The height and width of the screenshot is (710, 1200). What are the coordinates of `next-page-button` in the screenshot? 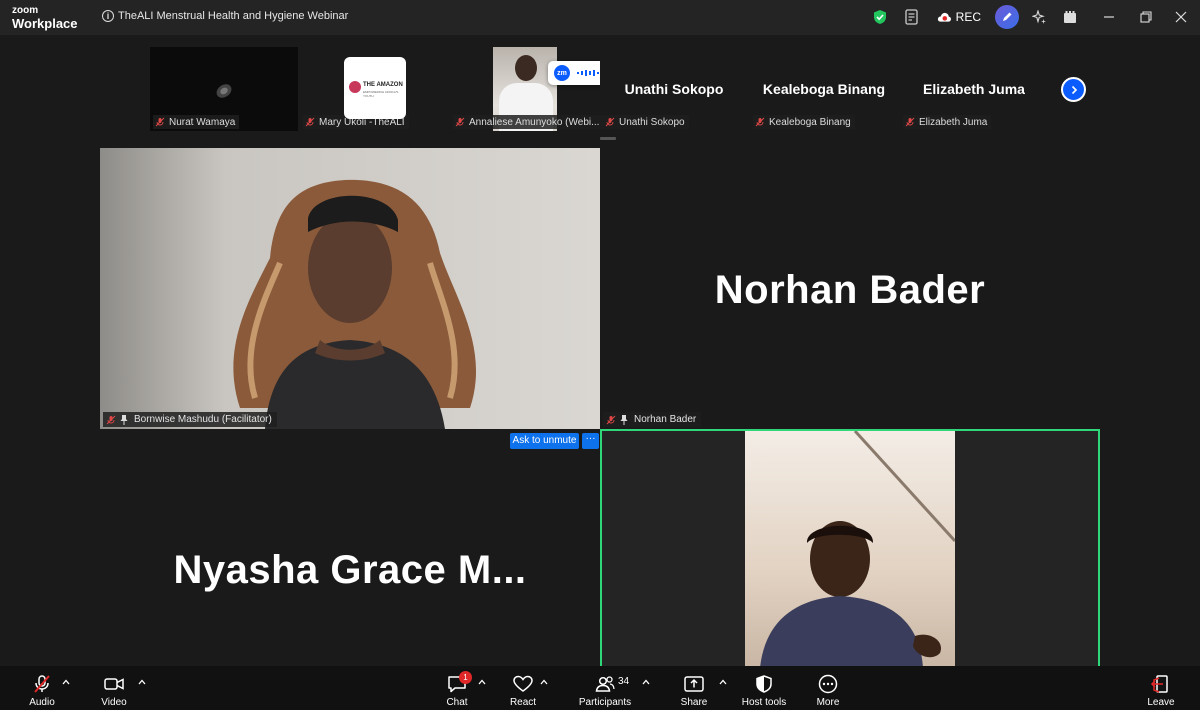 It's located at (1073, 89).